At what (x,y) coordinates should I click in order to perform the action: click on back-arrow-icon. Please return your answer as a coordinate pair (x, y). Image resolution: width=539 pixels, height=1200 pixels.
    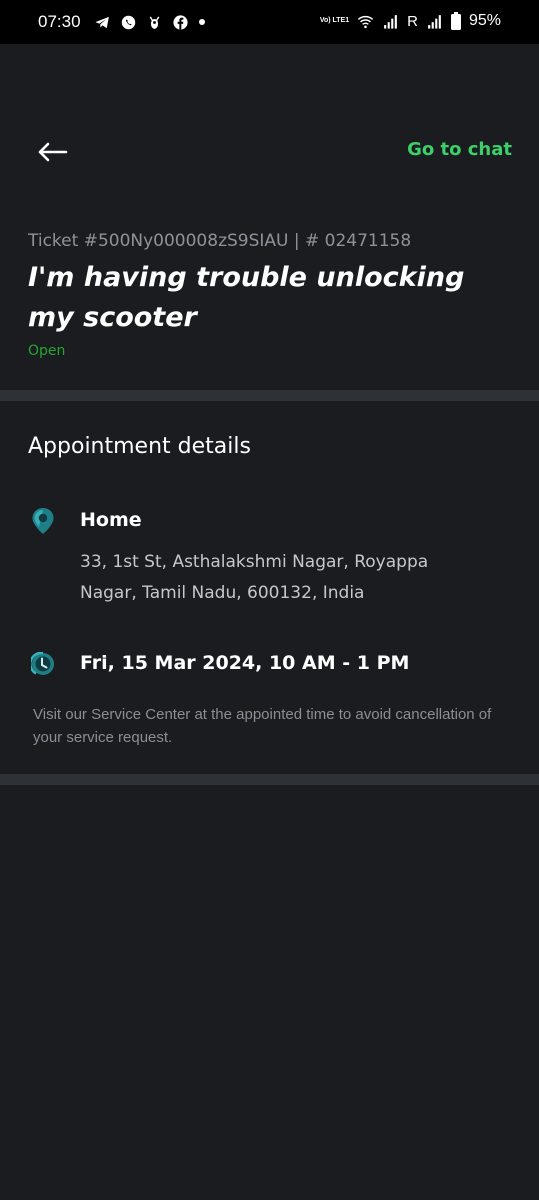
    Looking at the image, I should click on (53, 152).